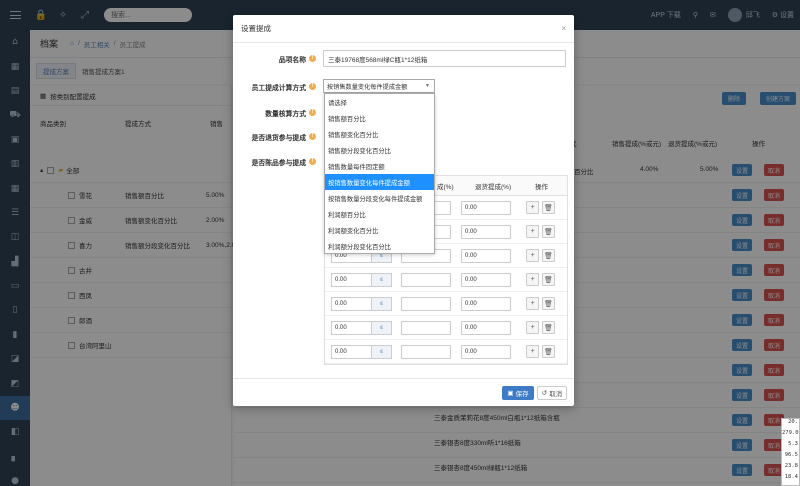 The width and height of the screenshot is (800, 486). What do you see at coordinates (403, 392) in the screenshot?
I see `modal-footer: ▣ 保存 ↺ 取消` at bounding box center [403, 392].